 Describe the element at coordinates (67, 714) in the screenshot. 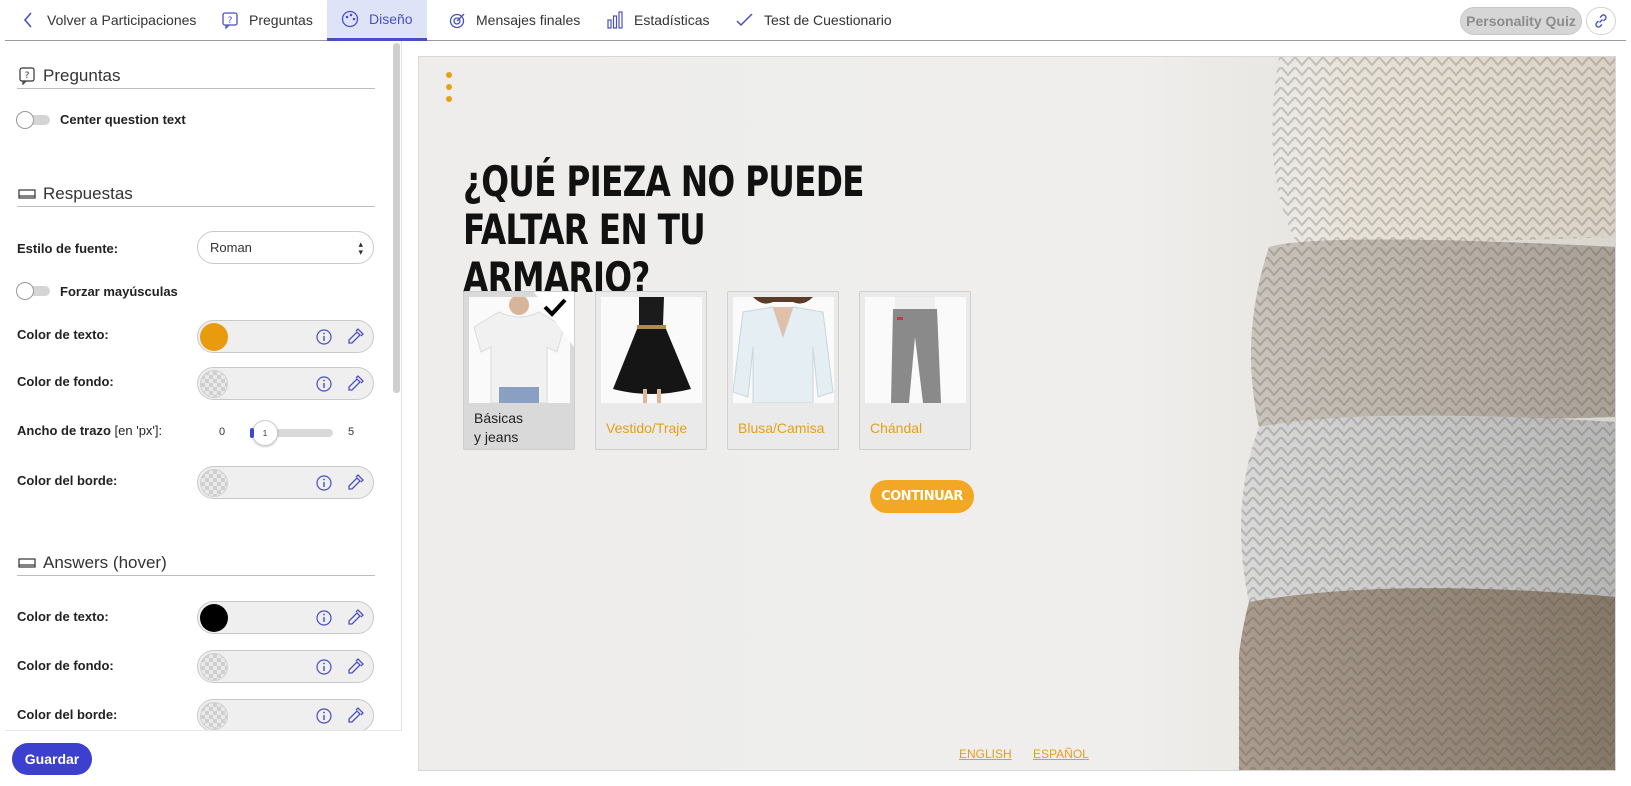

I see `hover-border-color-label: Color del borde:` at that location.